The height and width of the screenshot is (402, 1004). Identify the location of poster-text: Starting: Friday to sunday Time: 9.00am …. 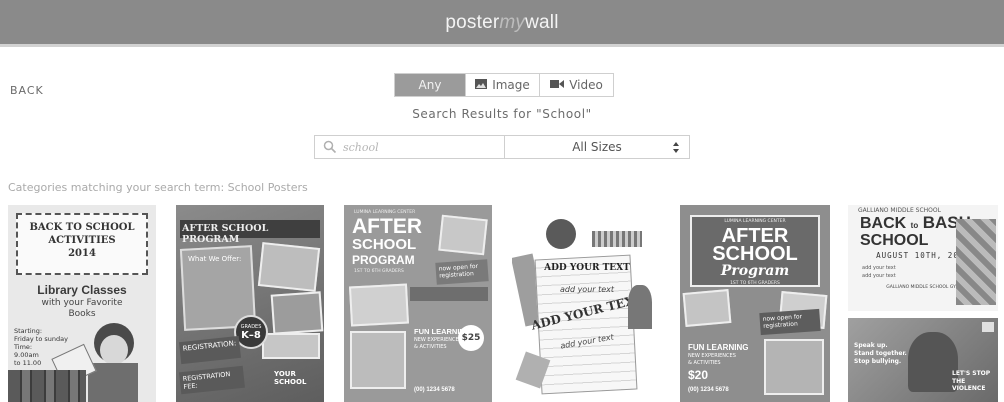
(41, 347).